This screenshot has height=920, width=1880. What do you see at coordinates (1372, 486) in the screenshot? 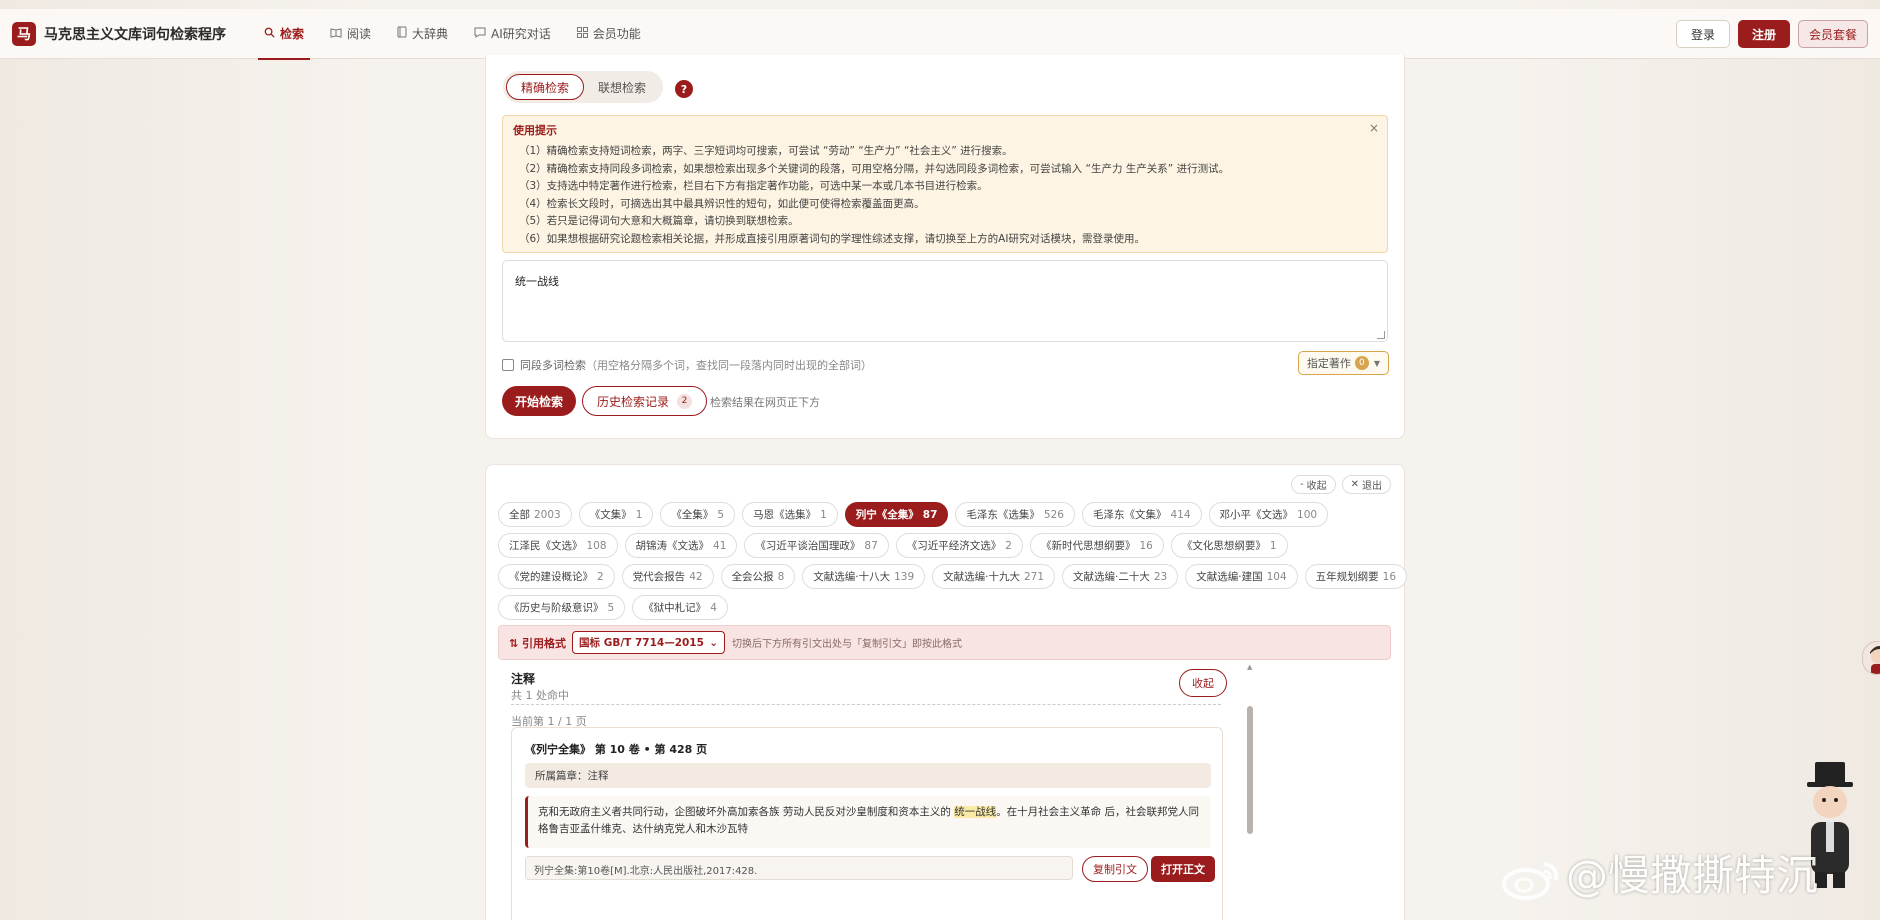
I see `exit-label: 退出` at bounding box center [1372, 486].